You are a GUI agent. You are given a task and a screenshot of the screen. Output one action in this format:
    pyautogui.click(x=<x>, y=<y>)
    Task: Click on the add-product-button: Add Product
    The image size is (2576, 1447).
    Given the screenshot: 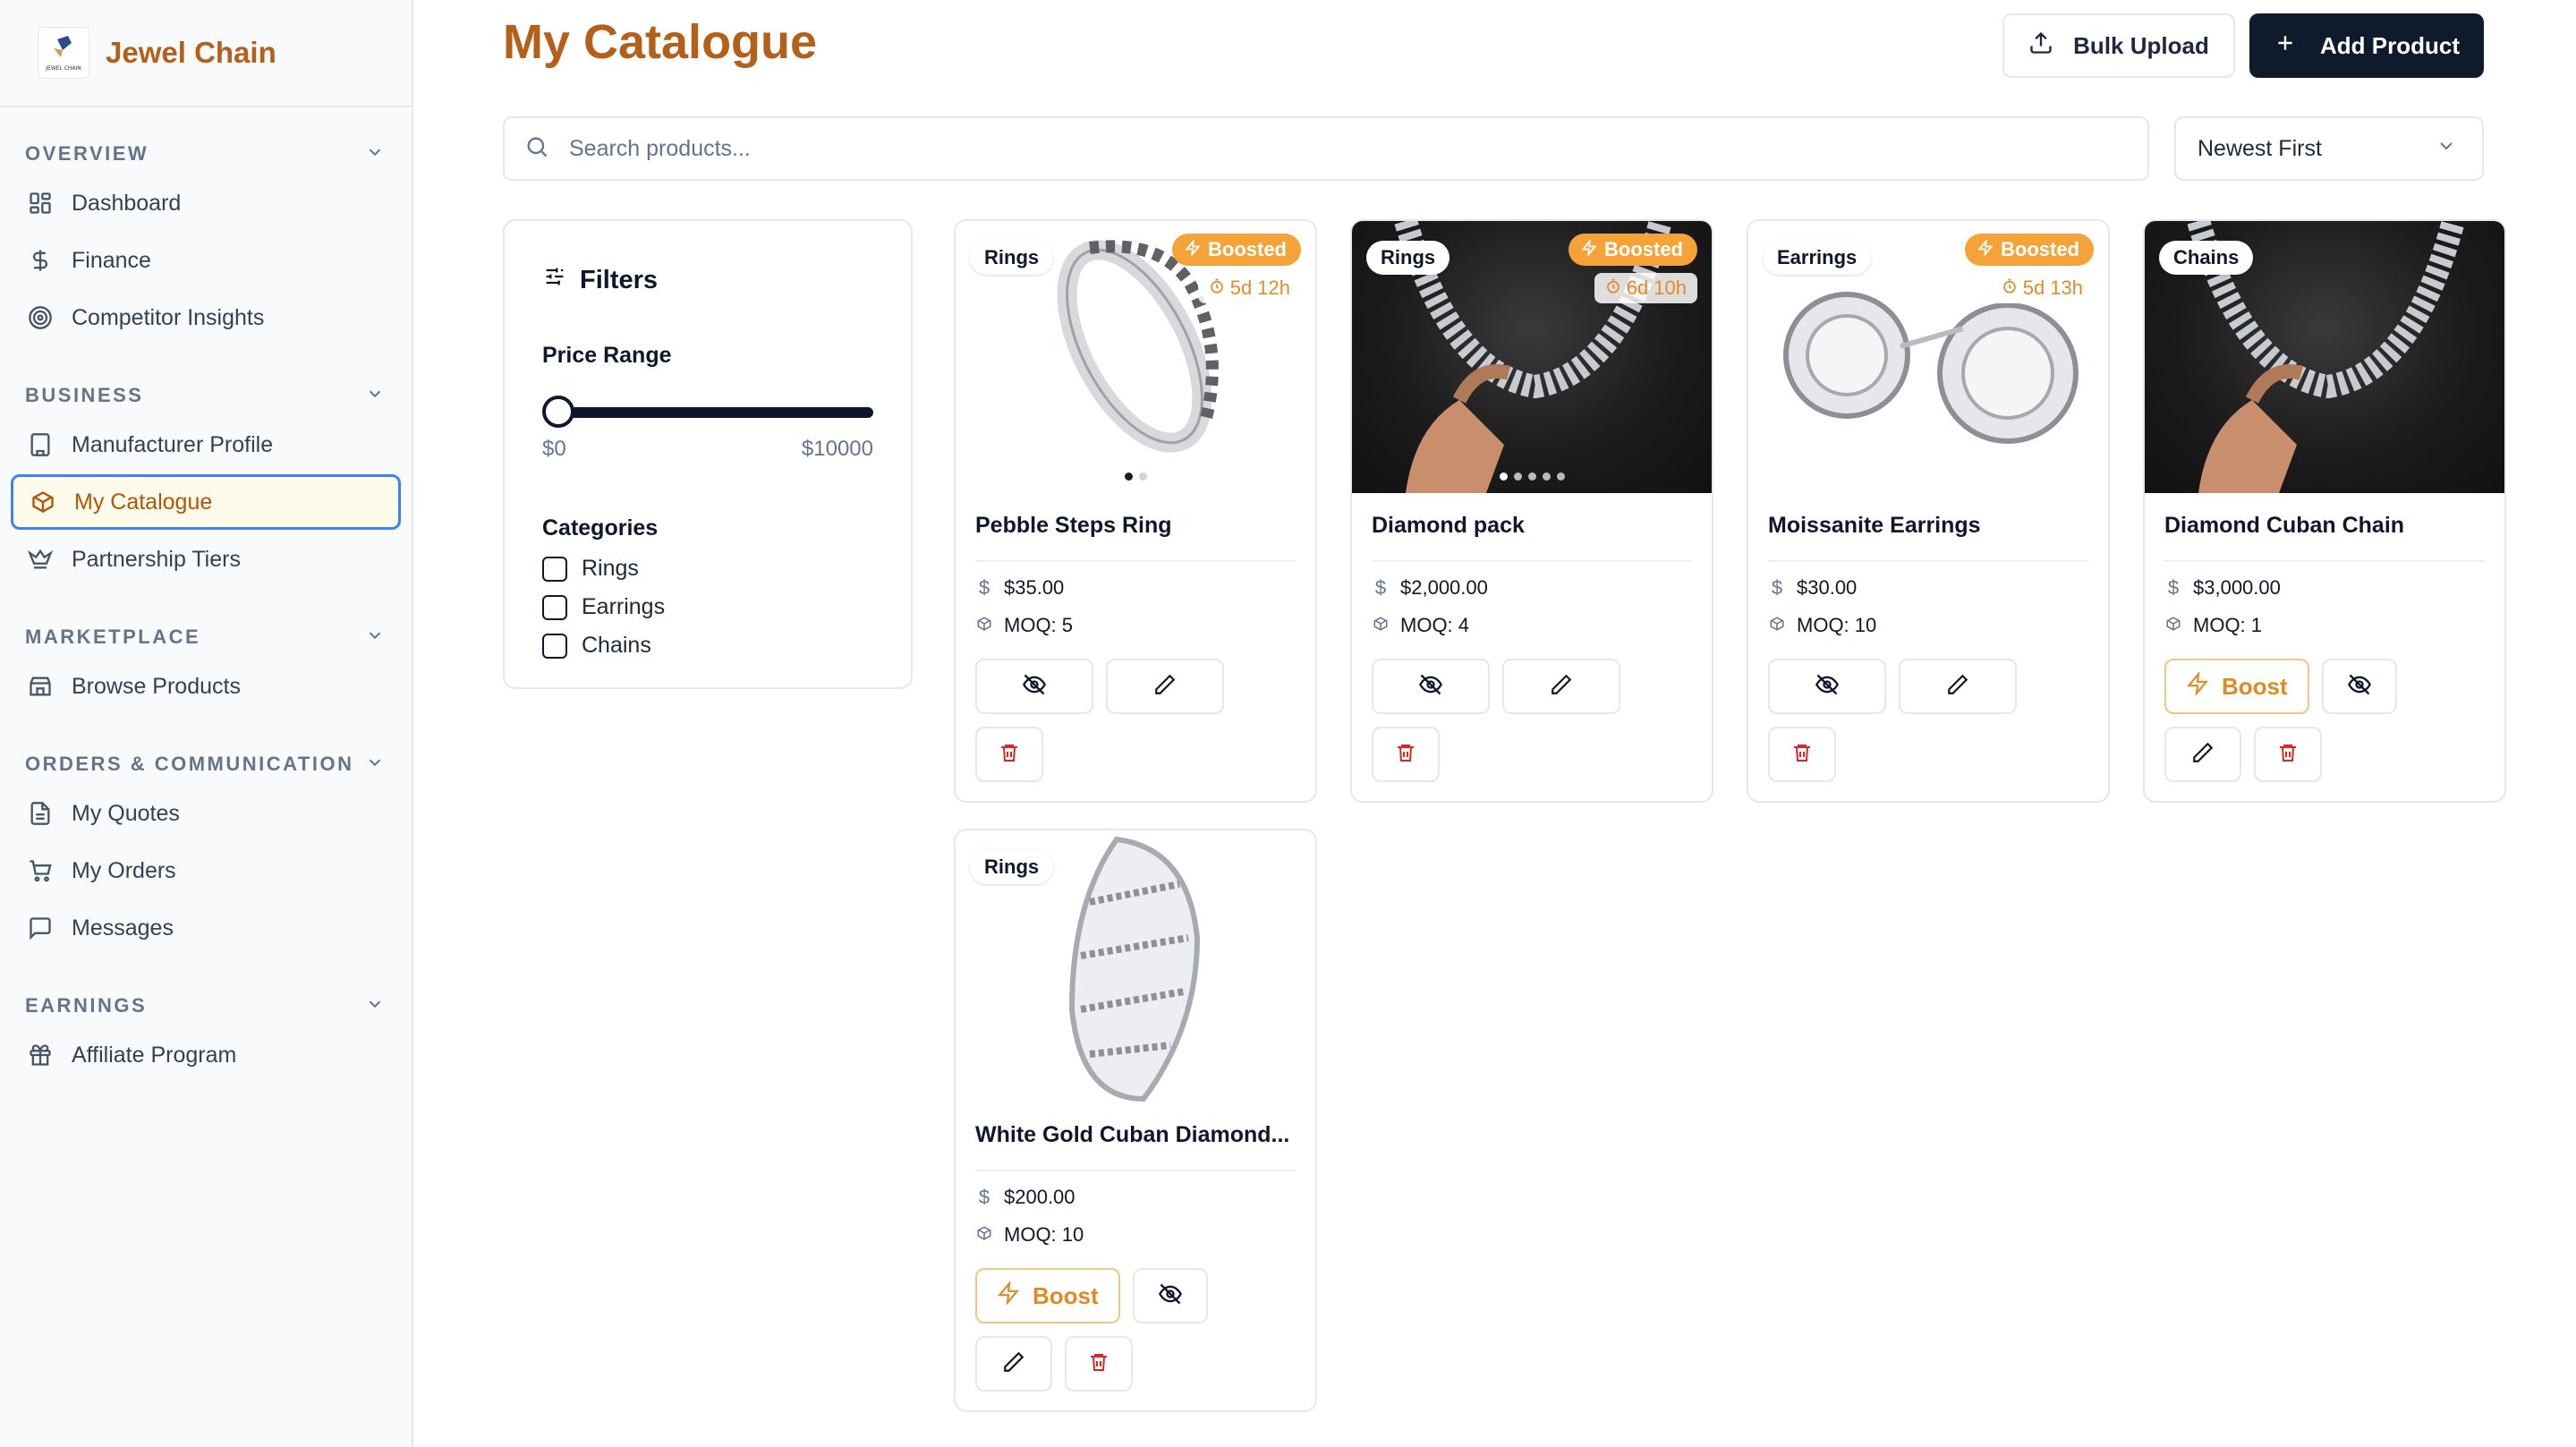 What is the action you would take?
    pyautogui.click(x=2366, y=45)
    